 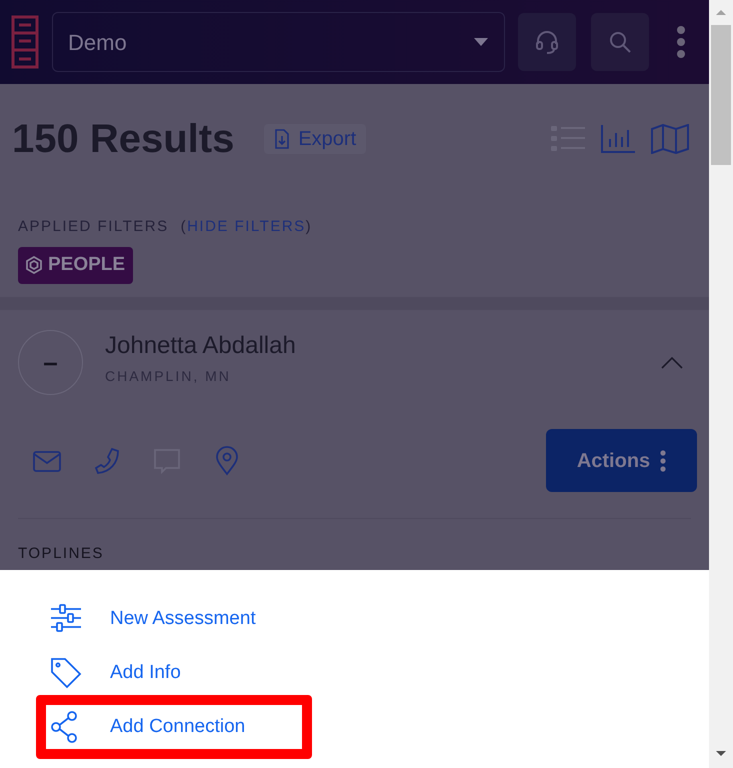 What do you see at coordinates (481, 42) in the screenshot?
I see `caret-icon` at bounding box center [481, 42].